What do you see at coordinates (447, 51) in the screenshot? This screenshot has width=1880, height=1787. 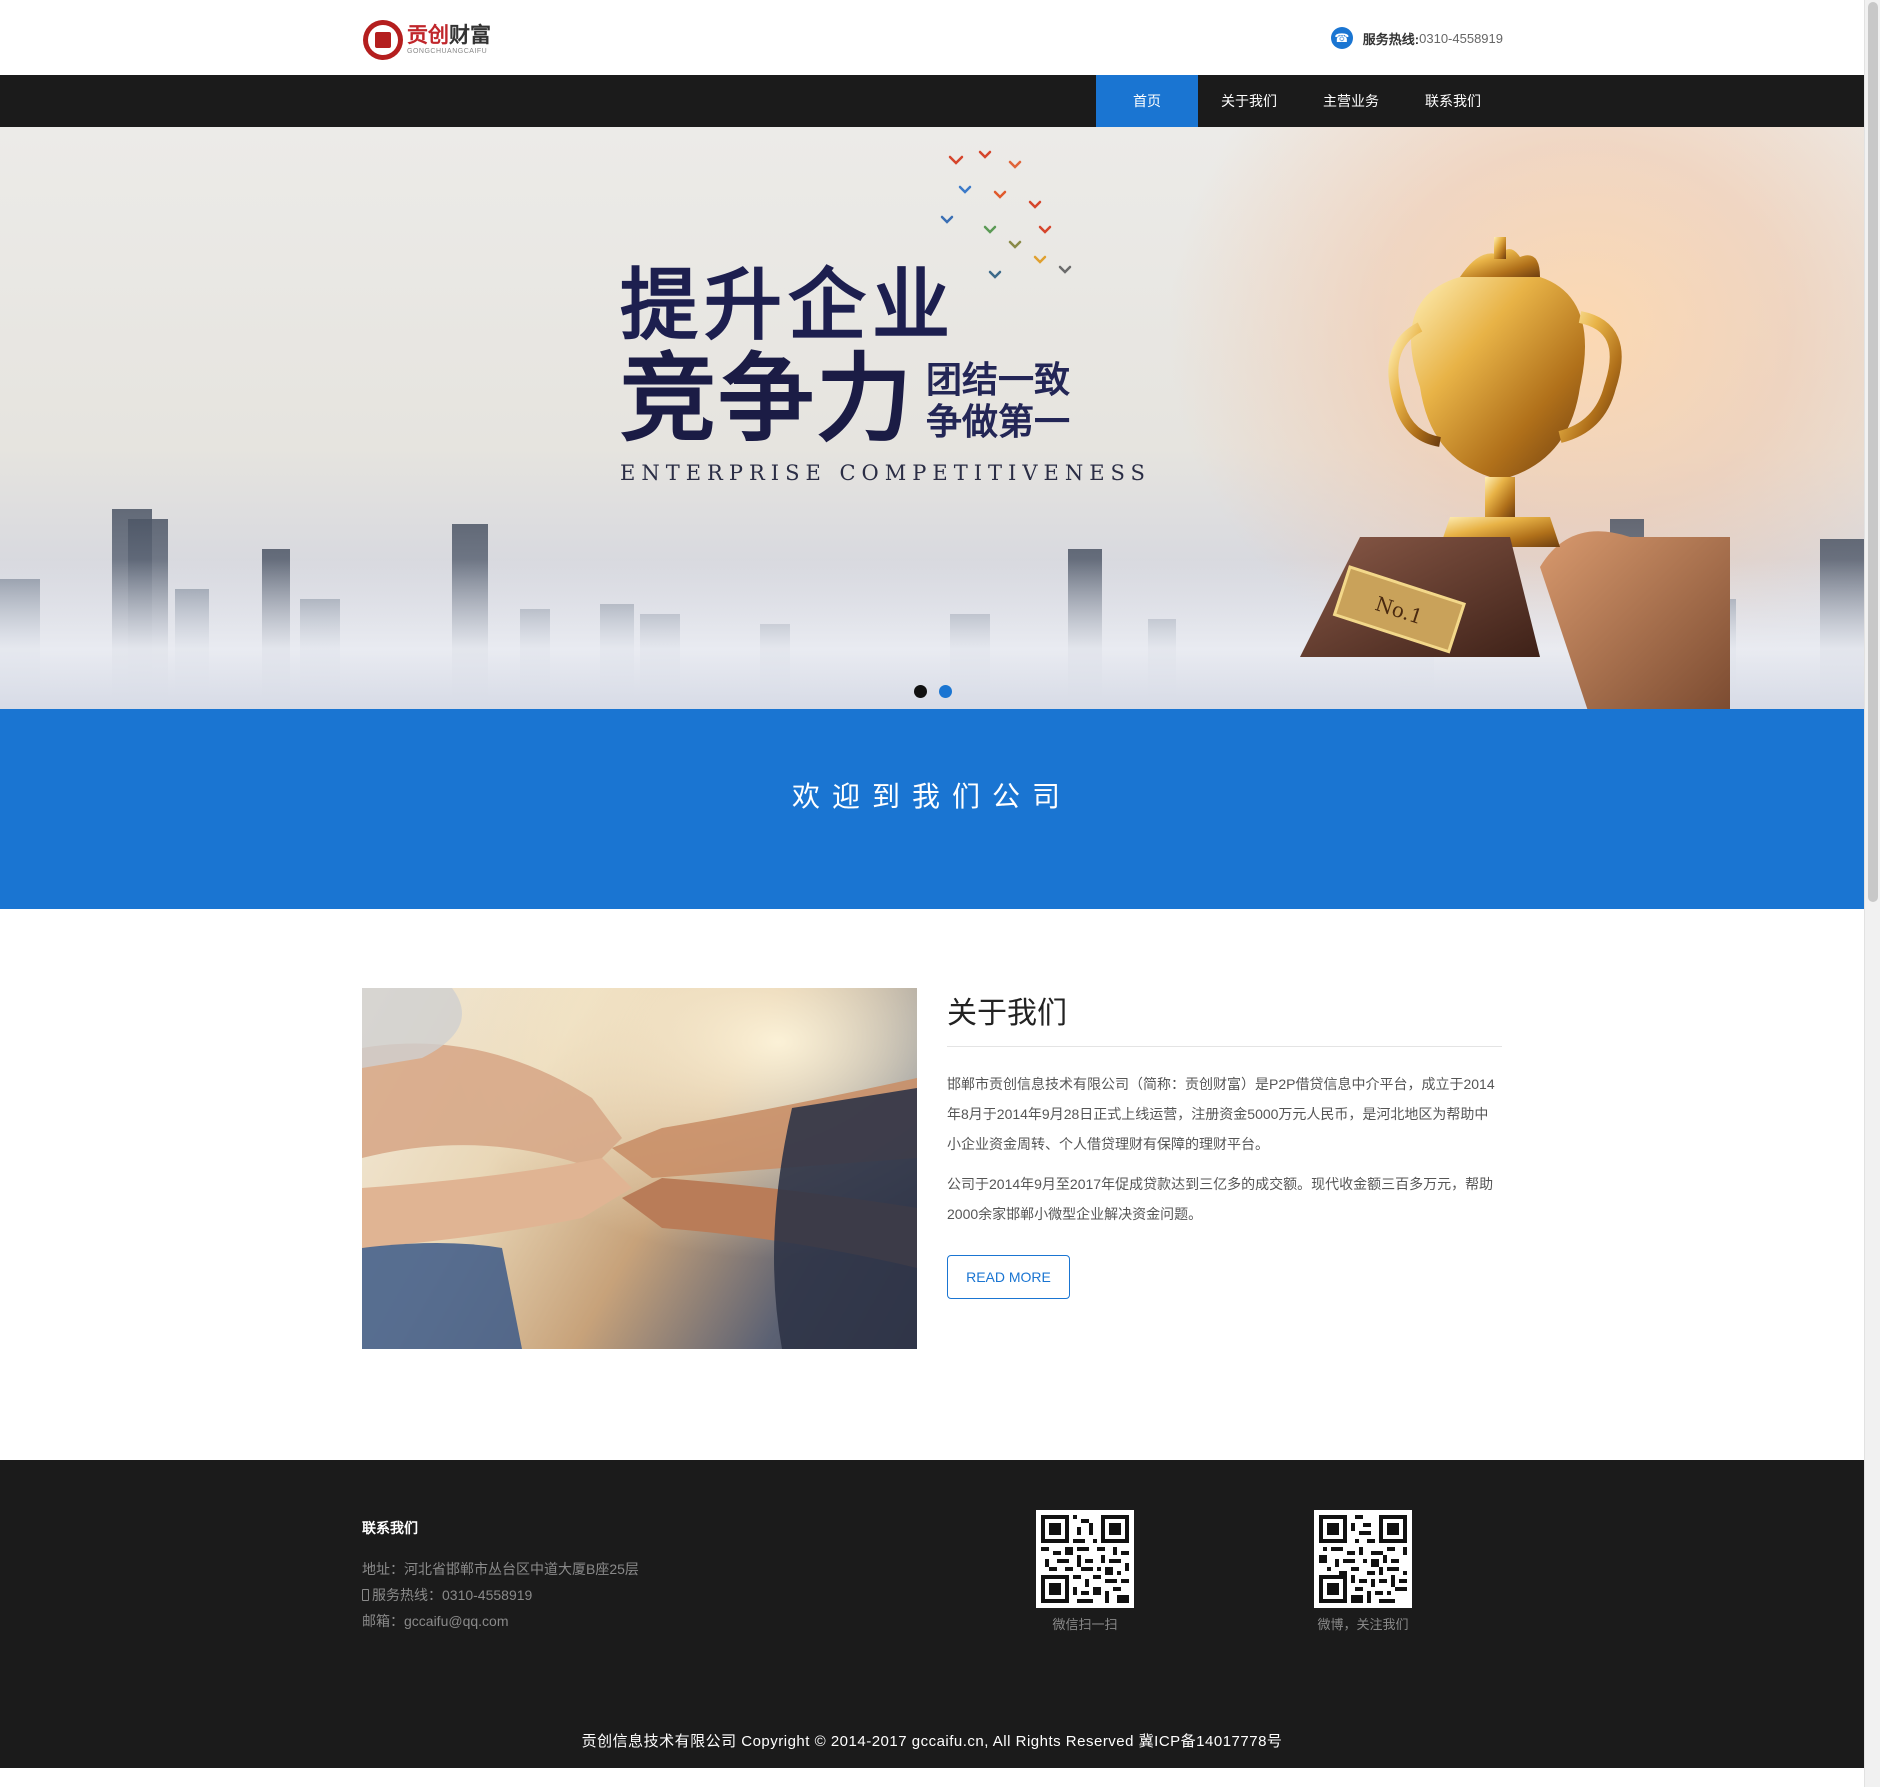 I see `logo-subtitle: GONGCHUANGCAIFU` at bounding box center [447, 51].